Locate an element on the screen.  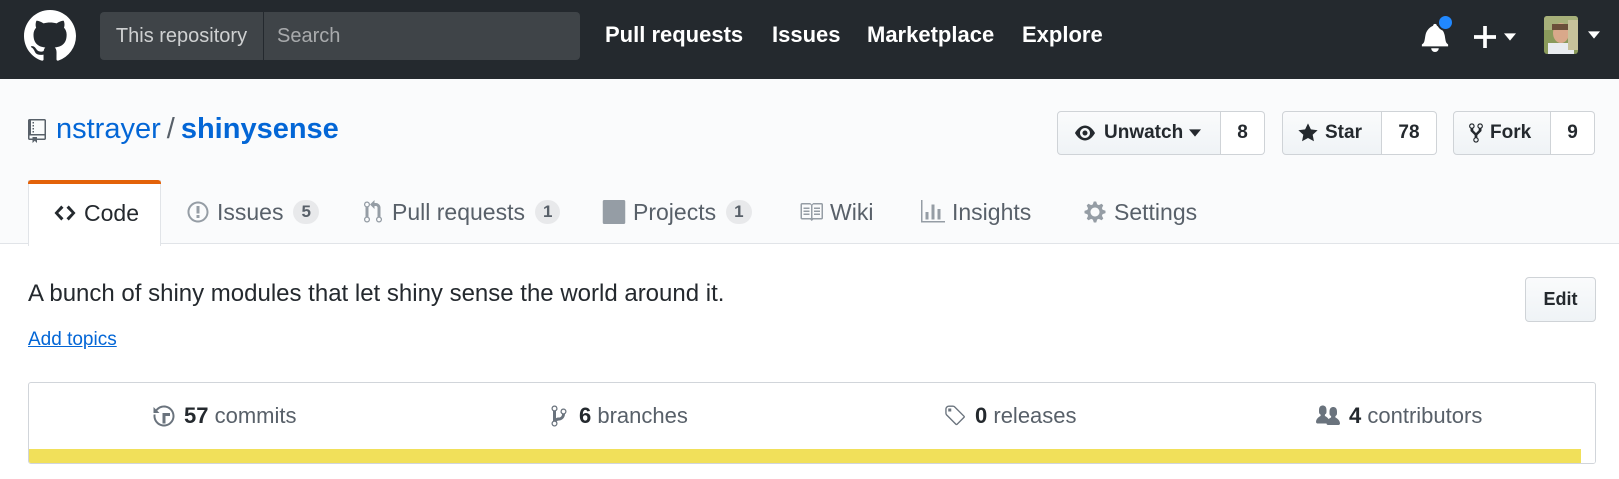
search-scope-label: This repository is located at coordinates (182, 36).